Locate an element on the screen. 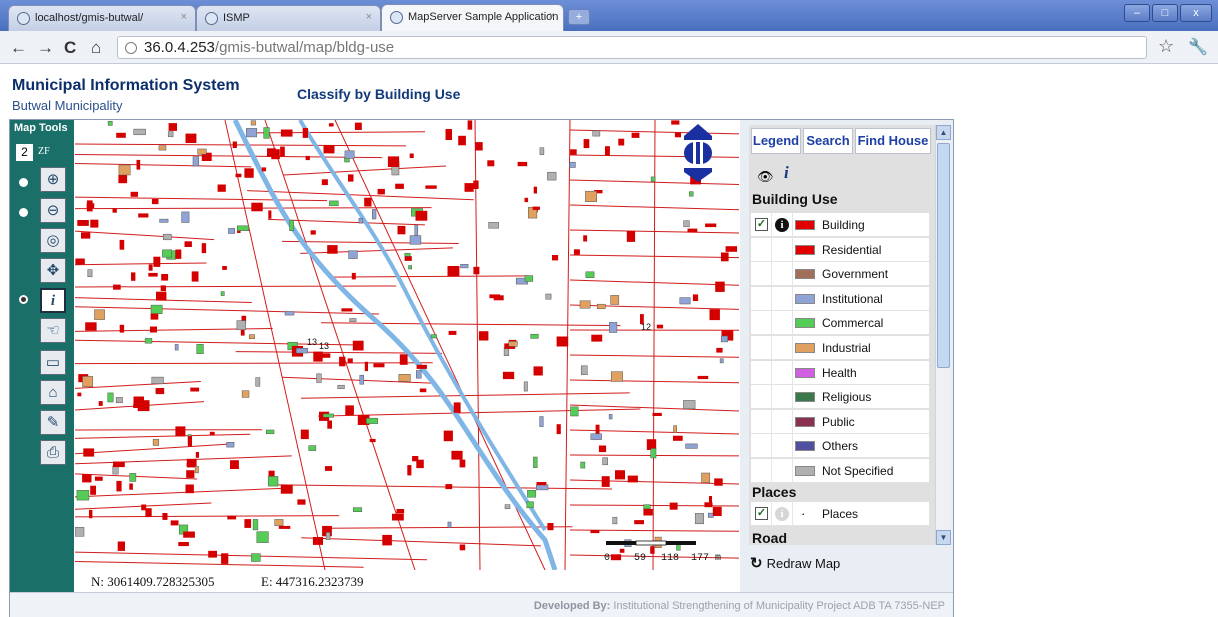  places-checkbox: ✓ is located at coordinates (761, 513).